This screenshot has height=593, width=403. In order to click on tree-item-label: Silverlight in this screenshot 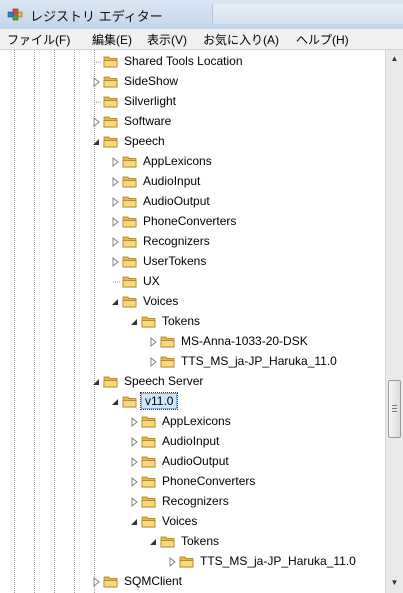, I will do `click(150, 101)`.